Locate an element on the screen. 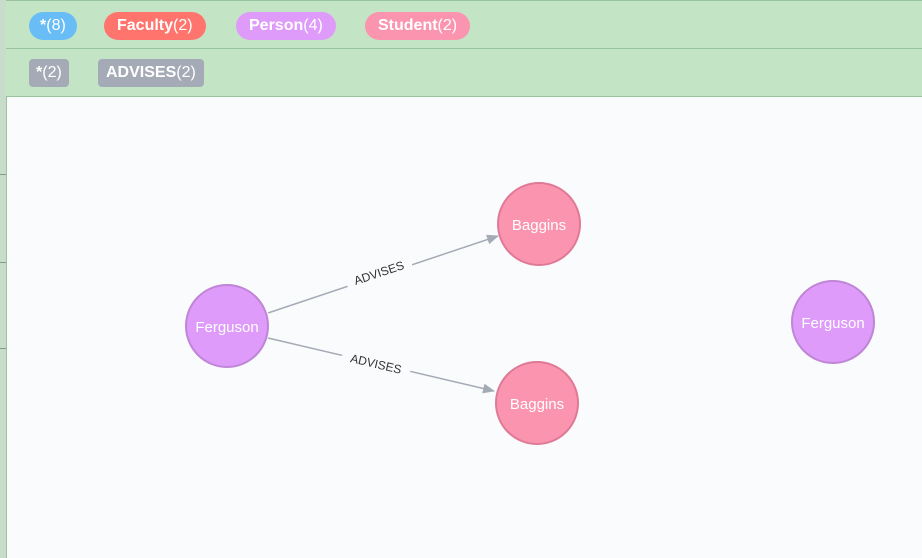  legend-count: (8) is located at coordinates (56, 25).